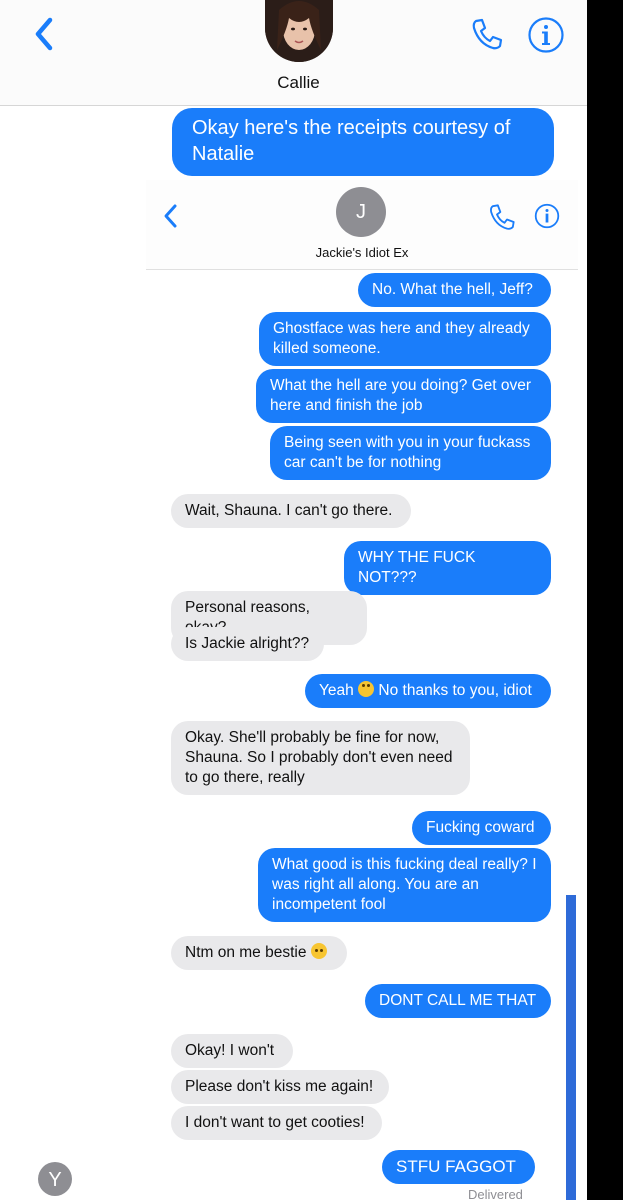 Image resolution: width=623 pixels, height=1200 pixels. I want to click on message-text: Yeah, so click(336, 690).